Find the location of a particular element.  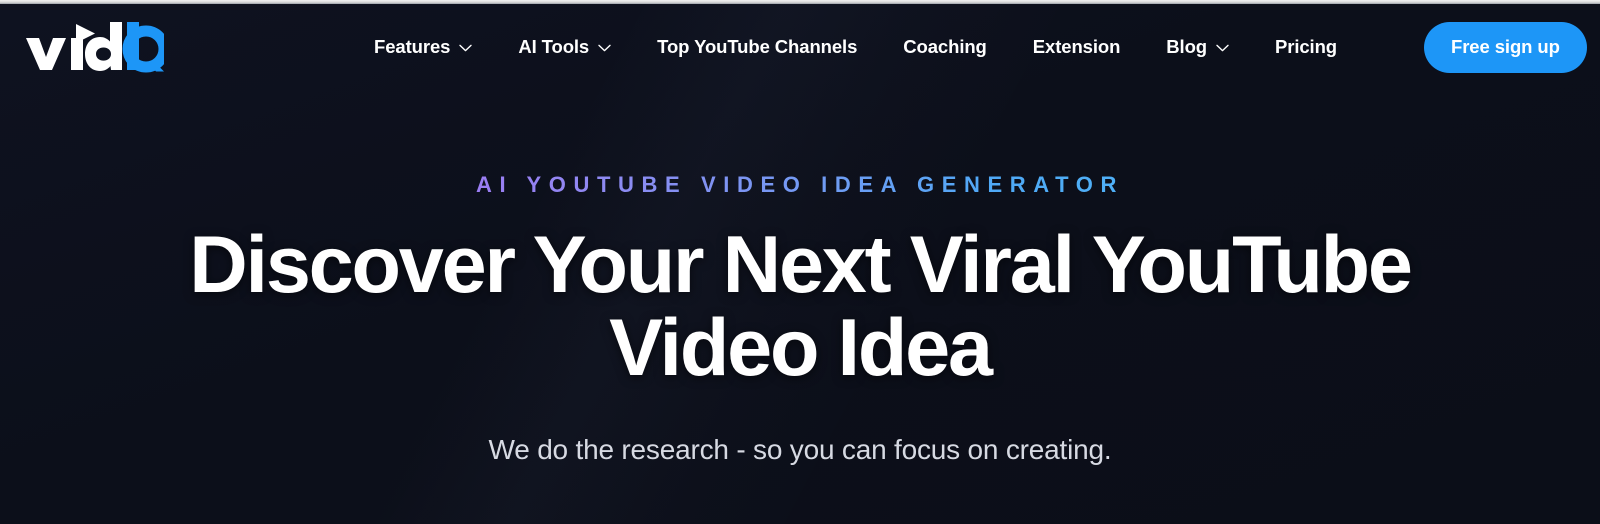

nav-item-ai-tools: AI Tools is located at coordinates (564, 47).